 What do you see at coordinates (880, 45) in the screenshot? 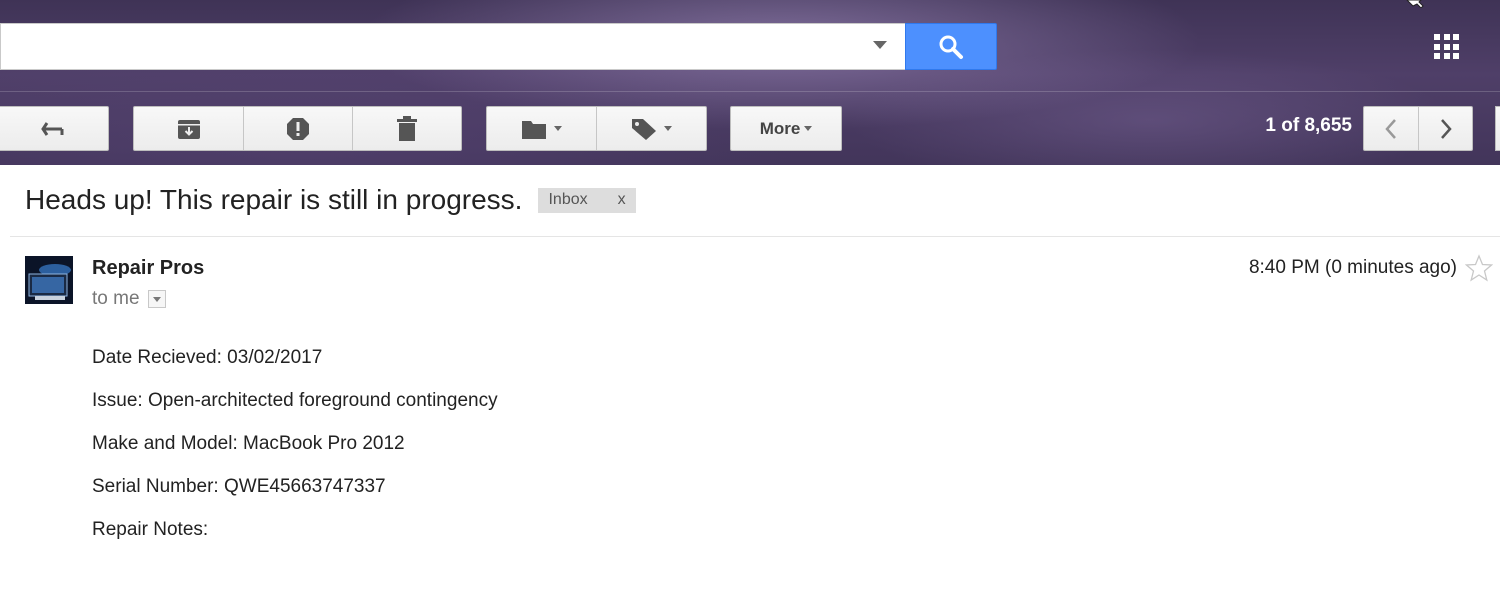
I see `search-options-dropdown` at bounding box center [880, 45].